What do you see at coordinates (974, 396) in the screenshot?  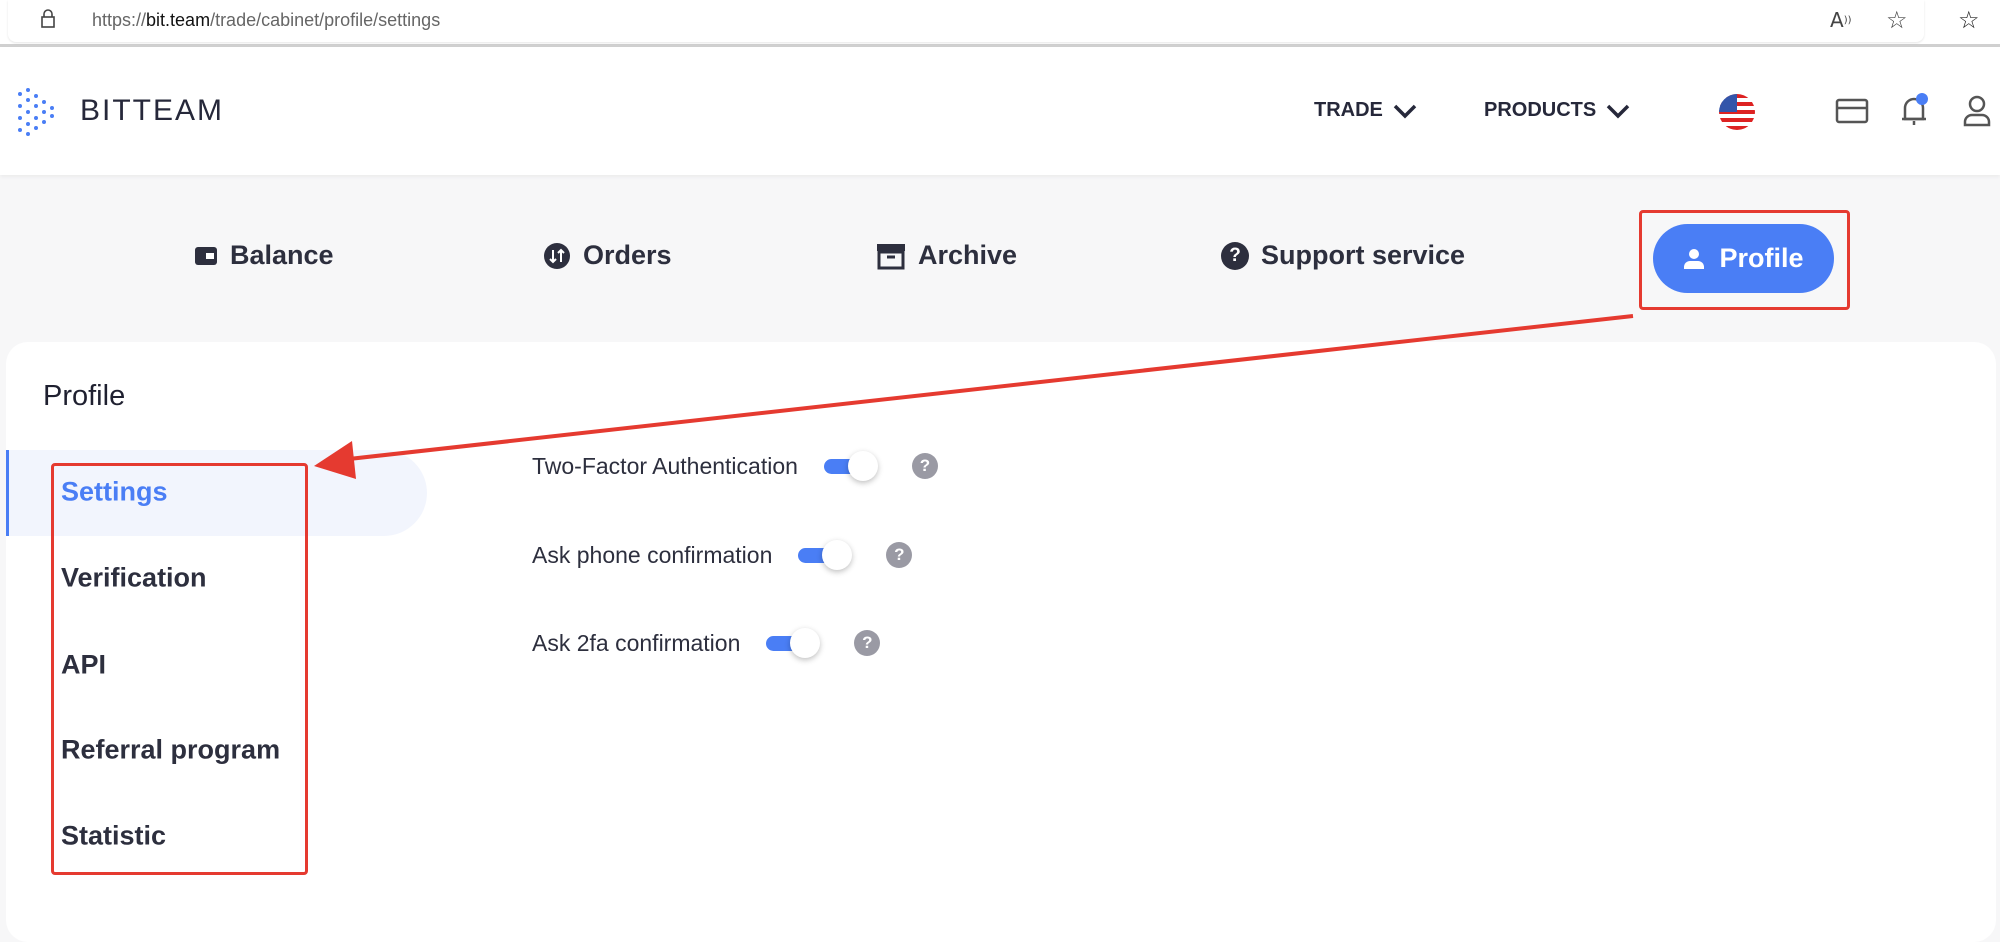 I see `annotation-arrow` at bounding box center [974, 396].